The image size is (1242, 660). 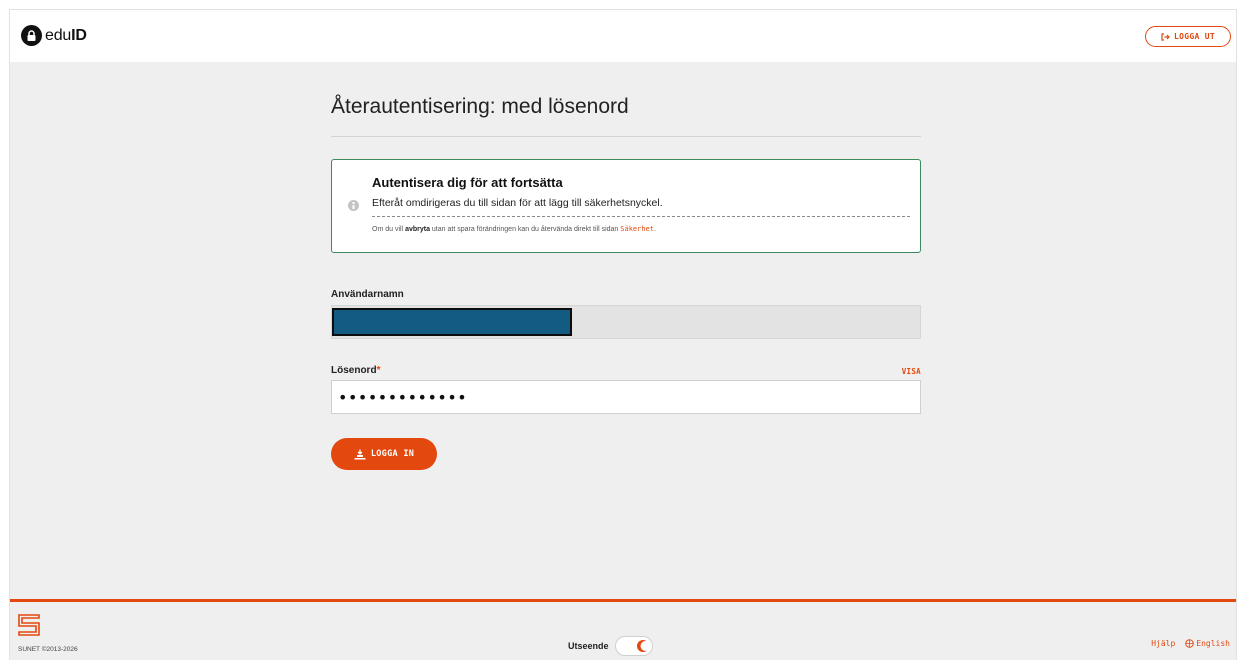 I want to click on appearance-toggle, so click(x=633, y=646).